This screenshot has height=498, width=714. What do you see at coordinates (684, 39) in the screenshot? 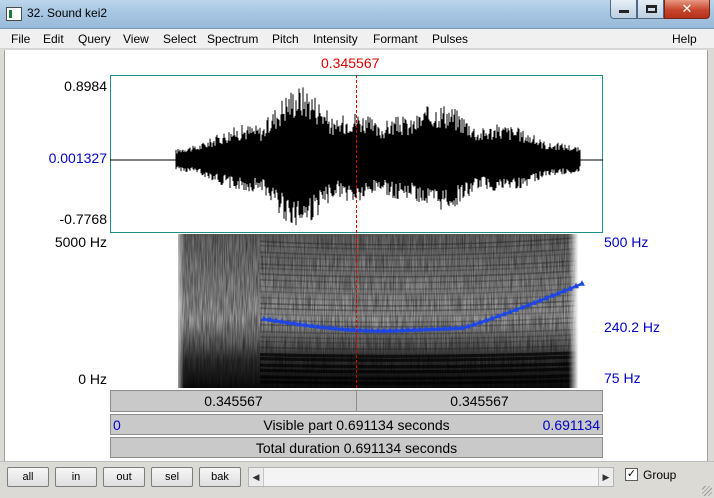
I see `menu-help: Help` at bounding box center [684, 39].